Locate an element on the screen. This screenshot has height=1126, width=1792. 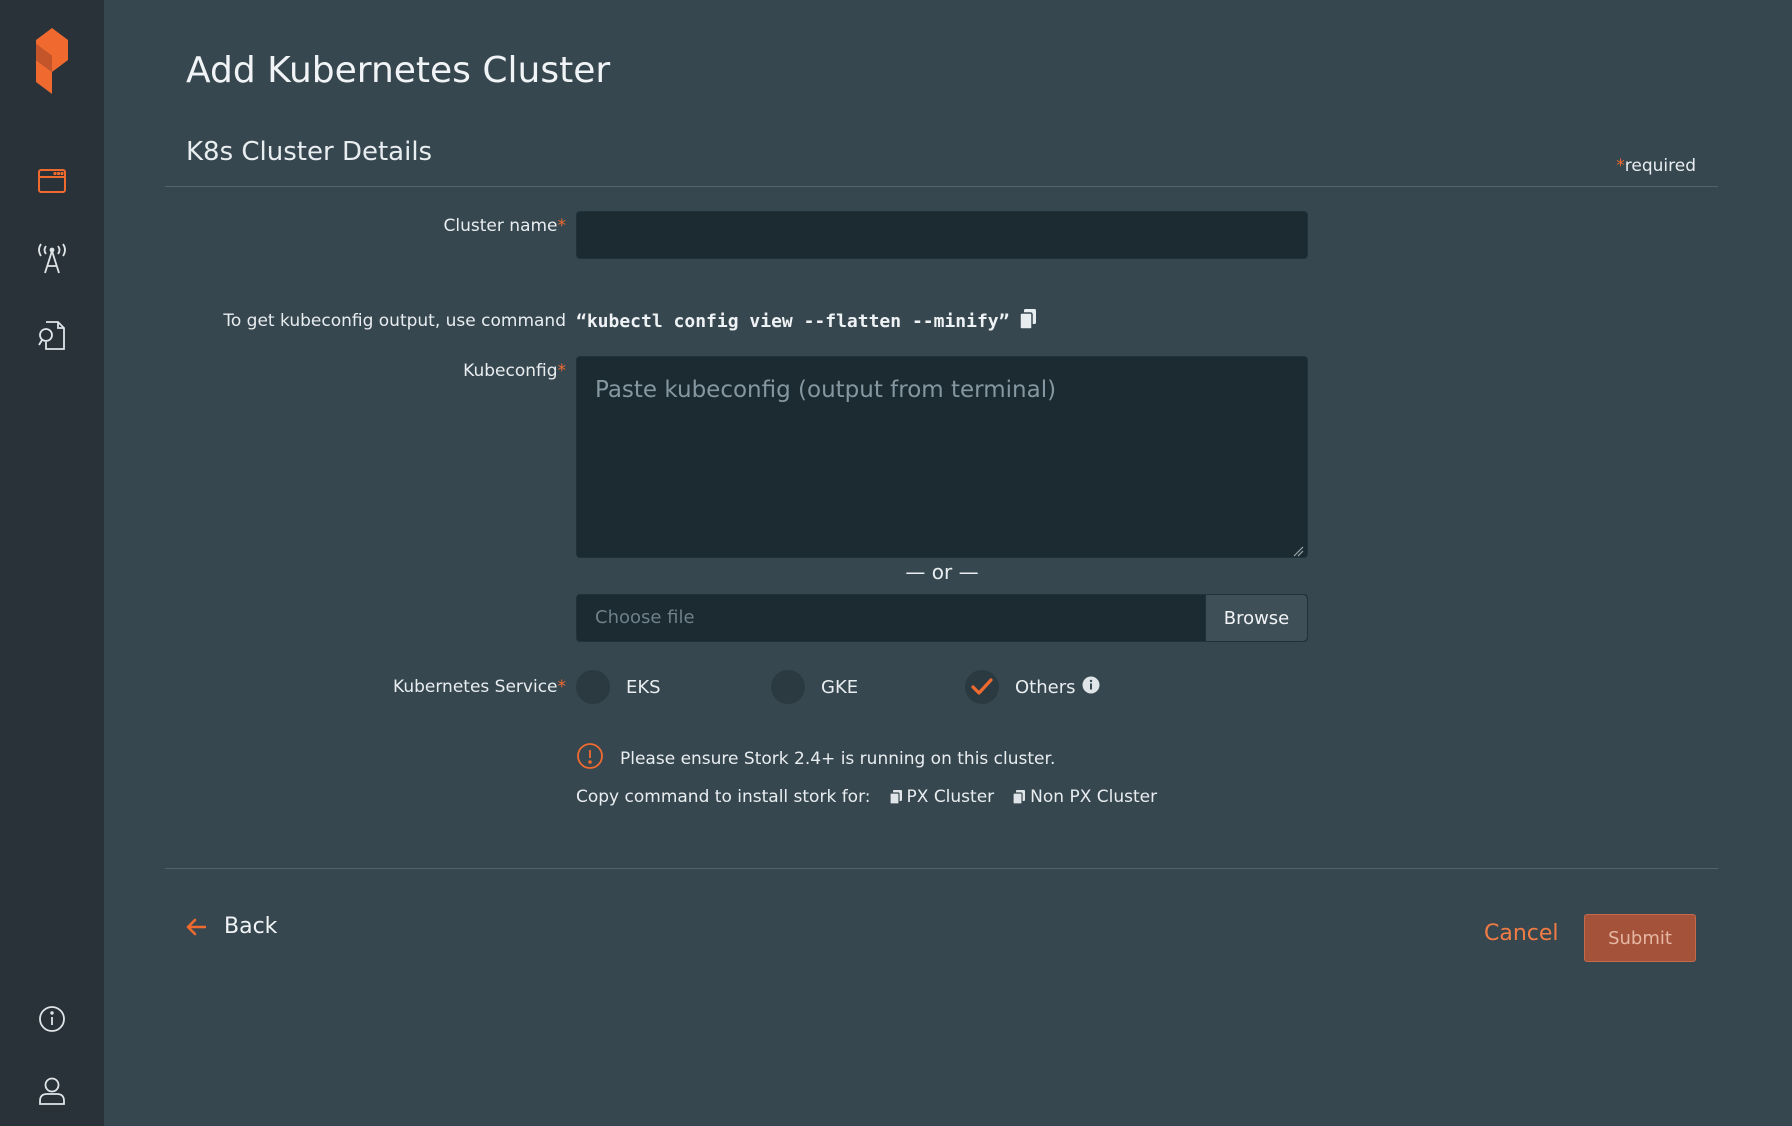
service-option-gke: GKE is located at coordinates (814, 687).